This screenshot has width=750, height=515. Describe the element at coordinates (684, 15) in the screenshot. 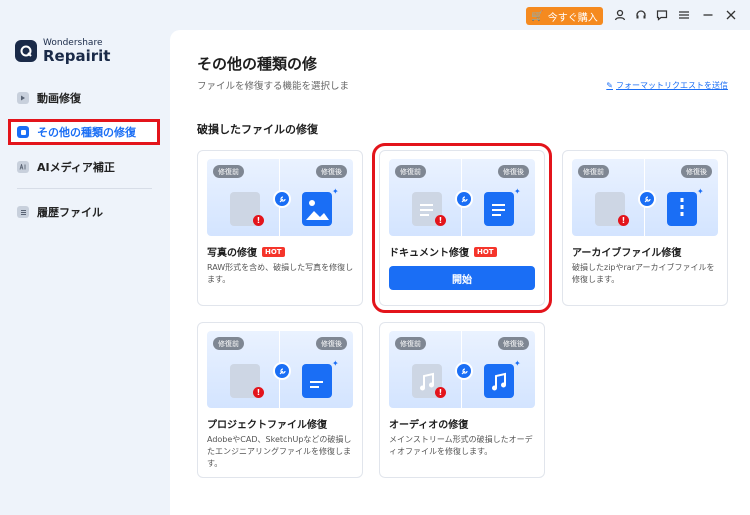

I see `menu-icon` at that location.